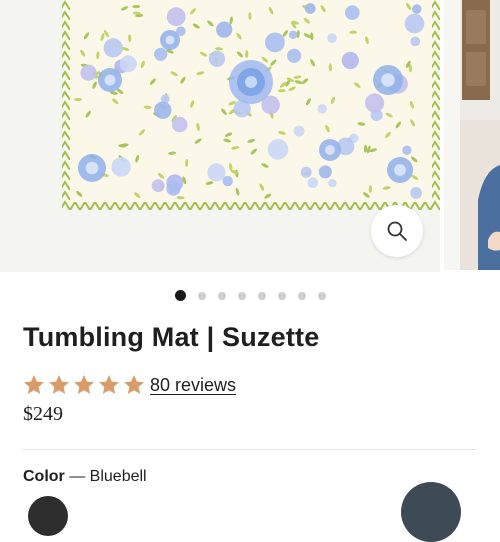  What do you see at coordinates (250, 449) in the screenshot?
I see `divider` at bounding box center [250, 449].